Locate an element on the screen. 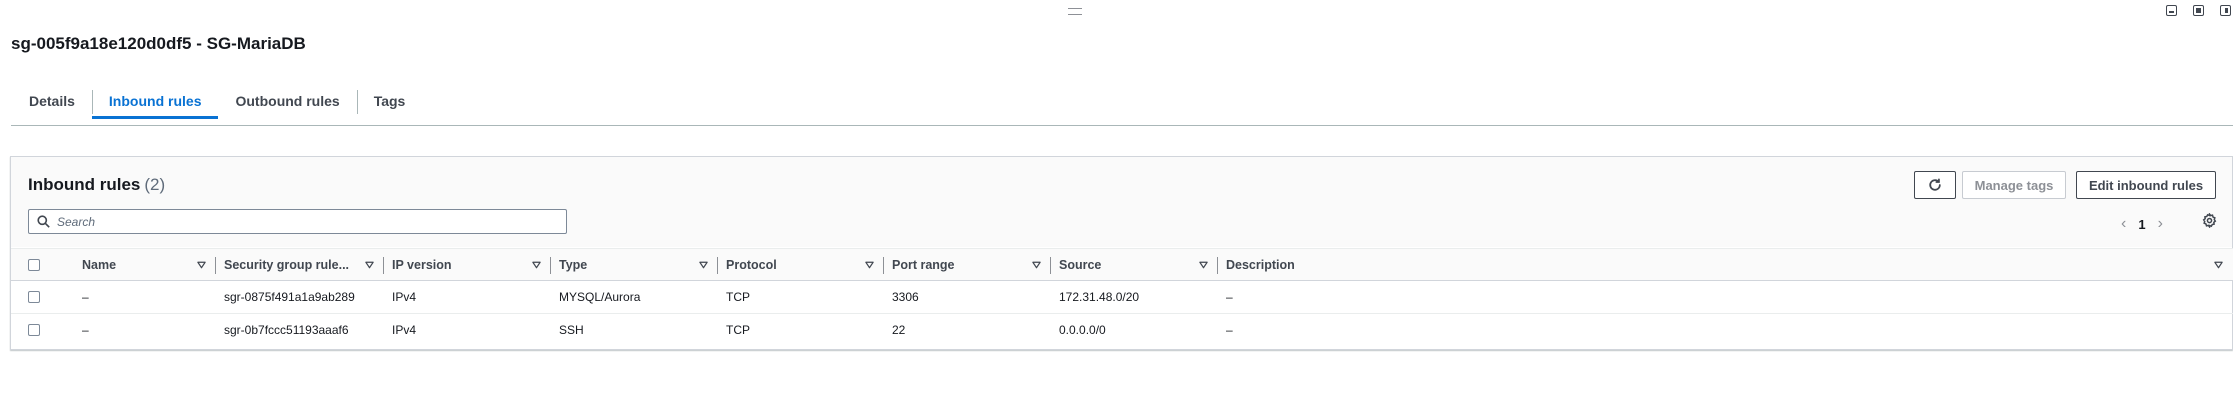 The image size is (2233, 401). pagination: ‹ 1 › is located at coordinates (2142, 224).